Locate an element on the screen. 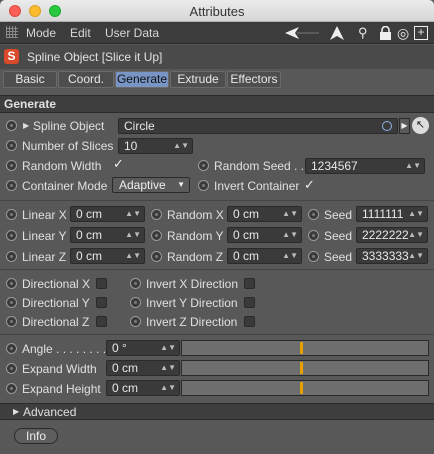  angle-label: Angle . . . . . . . . is located at coordinates (64, 349).